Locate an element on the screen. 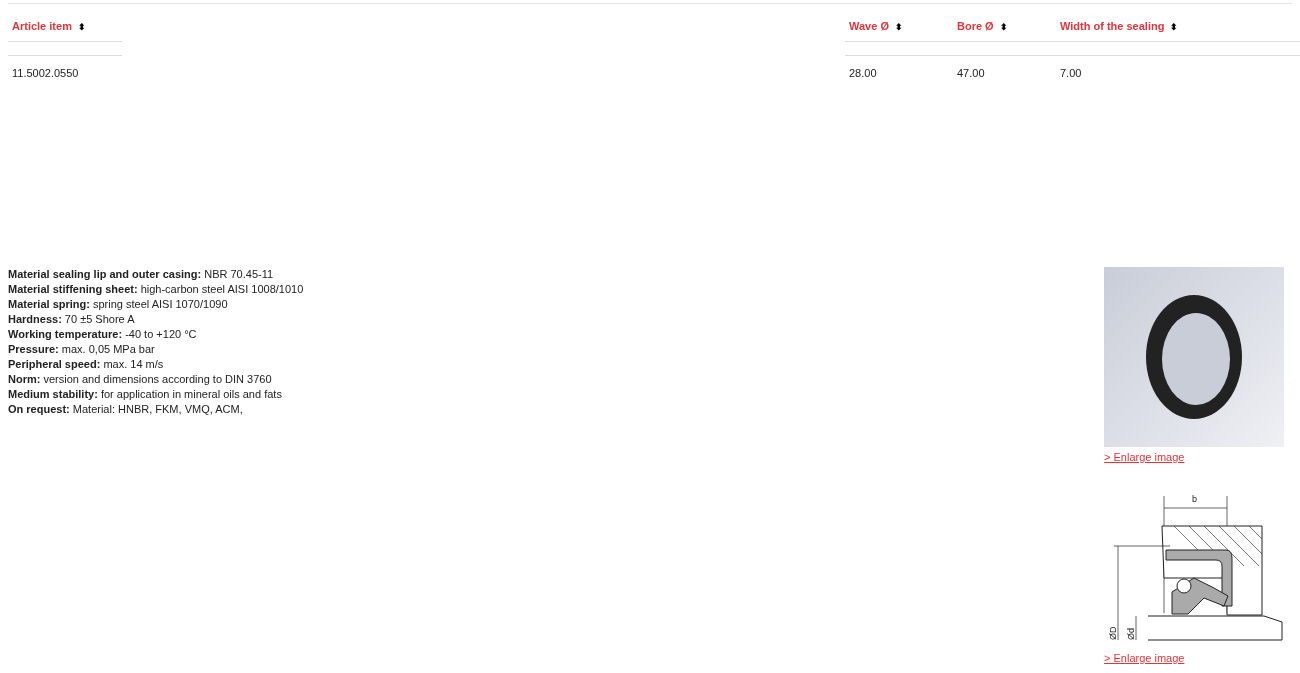 This screenshot has height=673, width=1300. spec-line: Pressure: max. 0,05 MPa bar is located at coordinates (82, 349).